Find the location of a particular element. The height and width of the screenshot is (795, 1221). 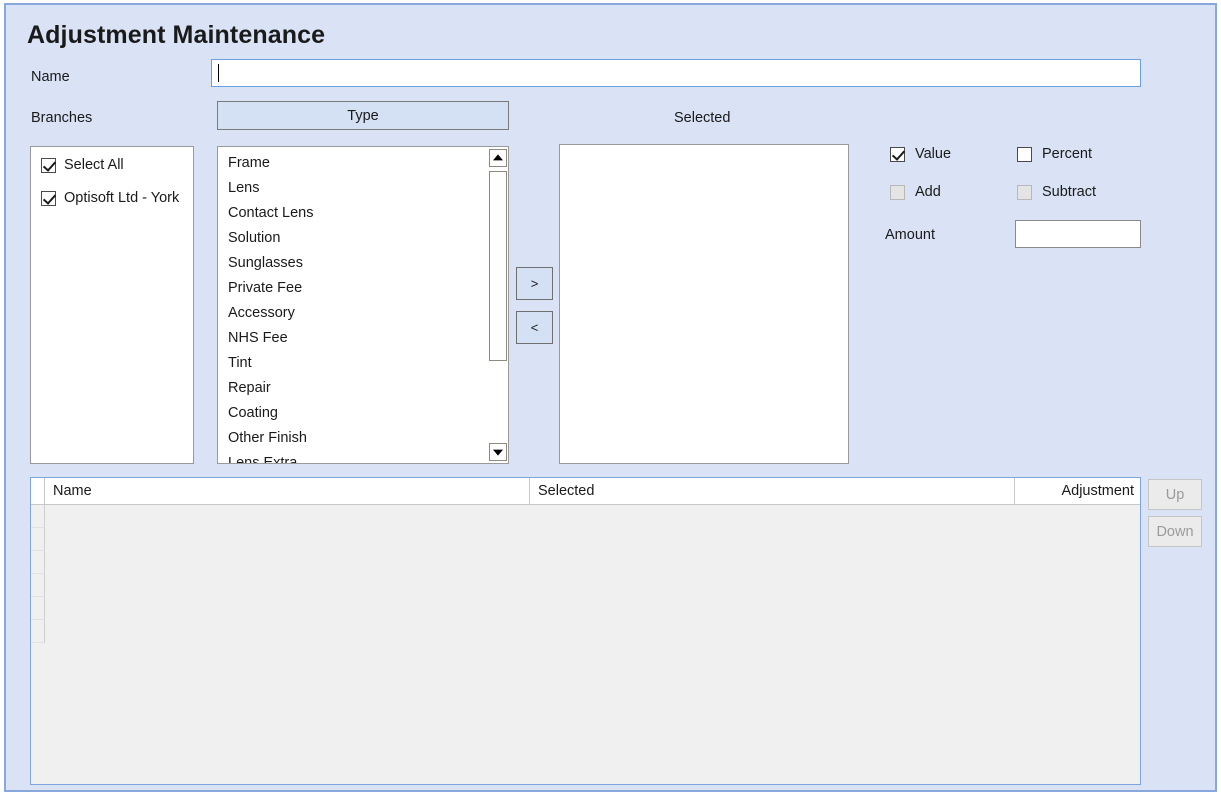

option-add-label: Add is located at coordinates (928, 192).